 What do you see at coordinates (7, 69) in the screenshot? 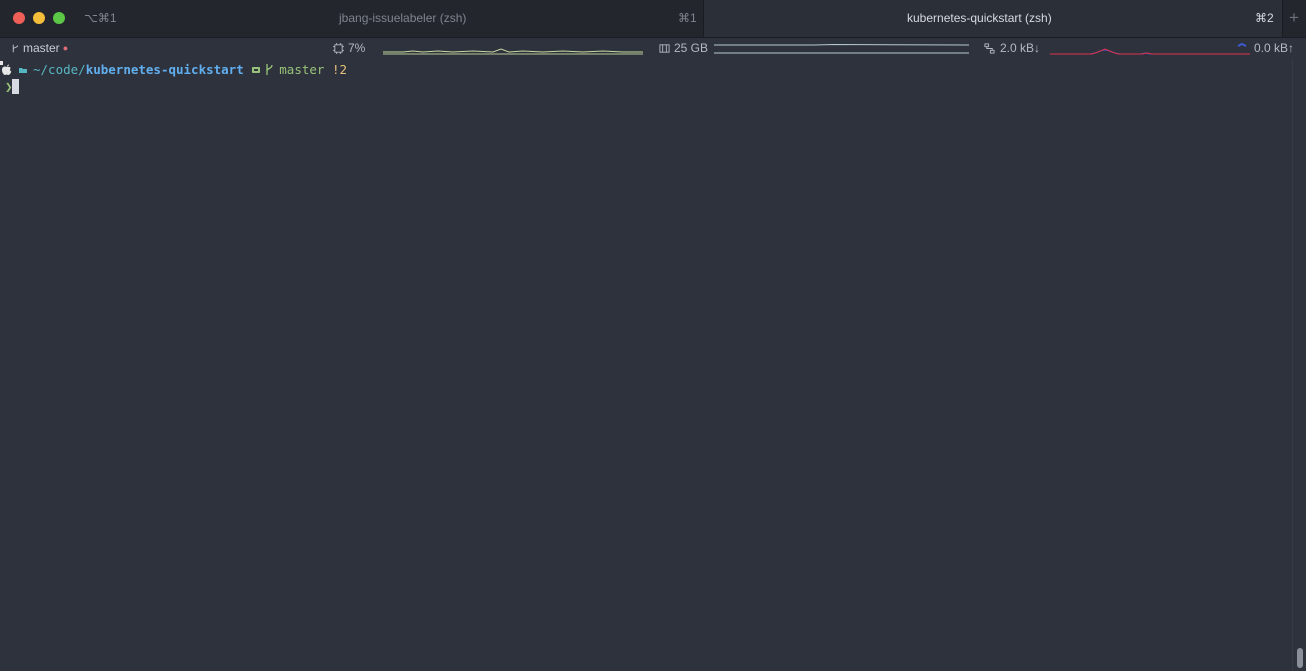
I see `apple-icon` at bounding box center [7, 69].